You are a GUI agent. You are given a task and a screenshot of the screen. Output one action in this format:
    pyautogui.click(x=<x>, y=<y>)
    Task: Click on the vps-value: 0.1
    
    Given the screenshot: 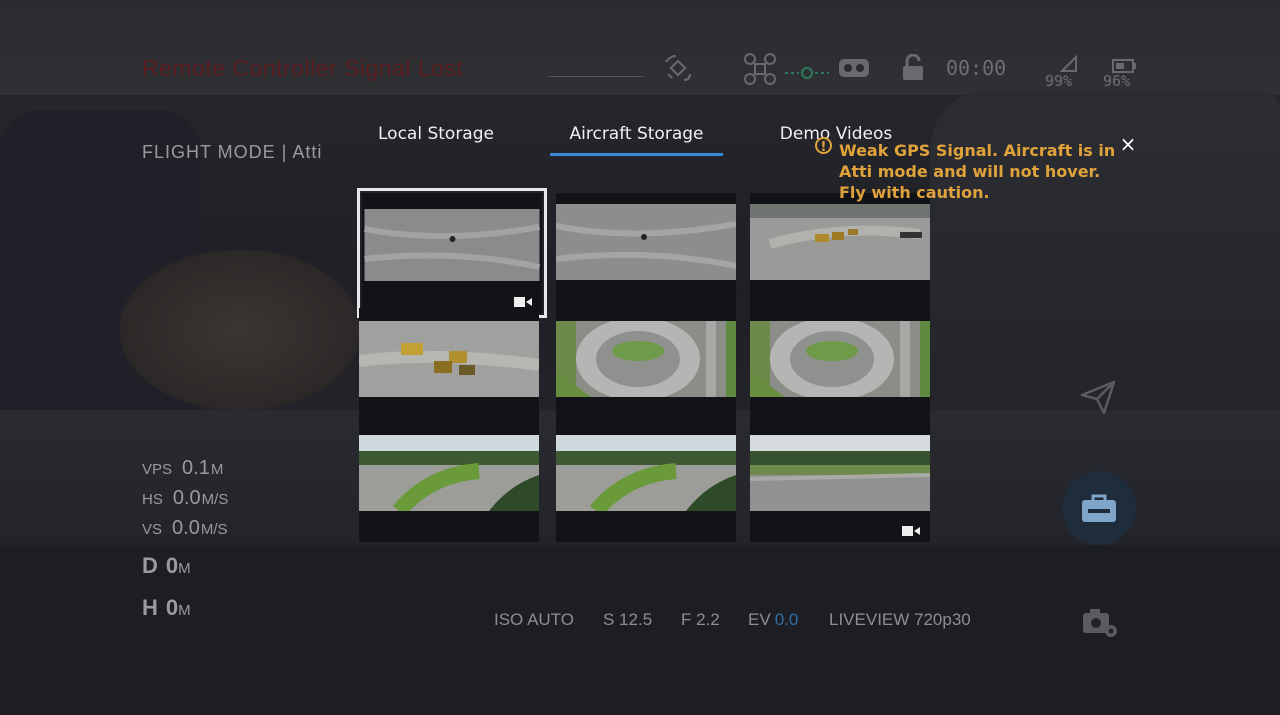 What is the action you would take?
    pyautogui.click(x=196, y=468)
    